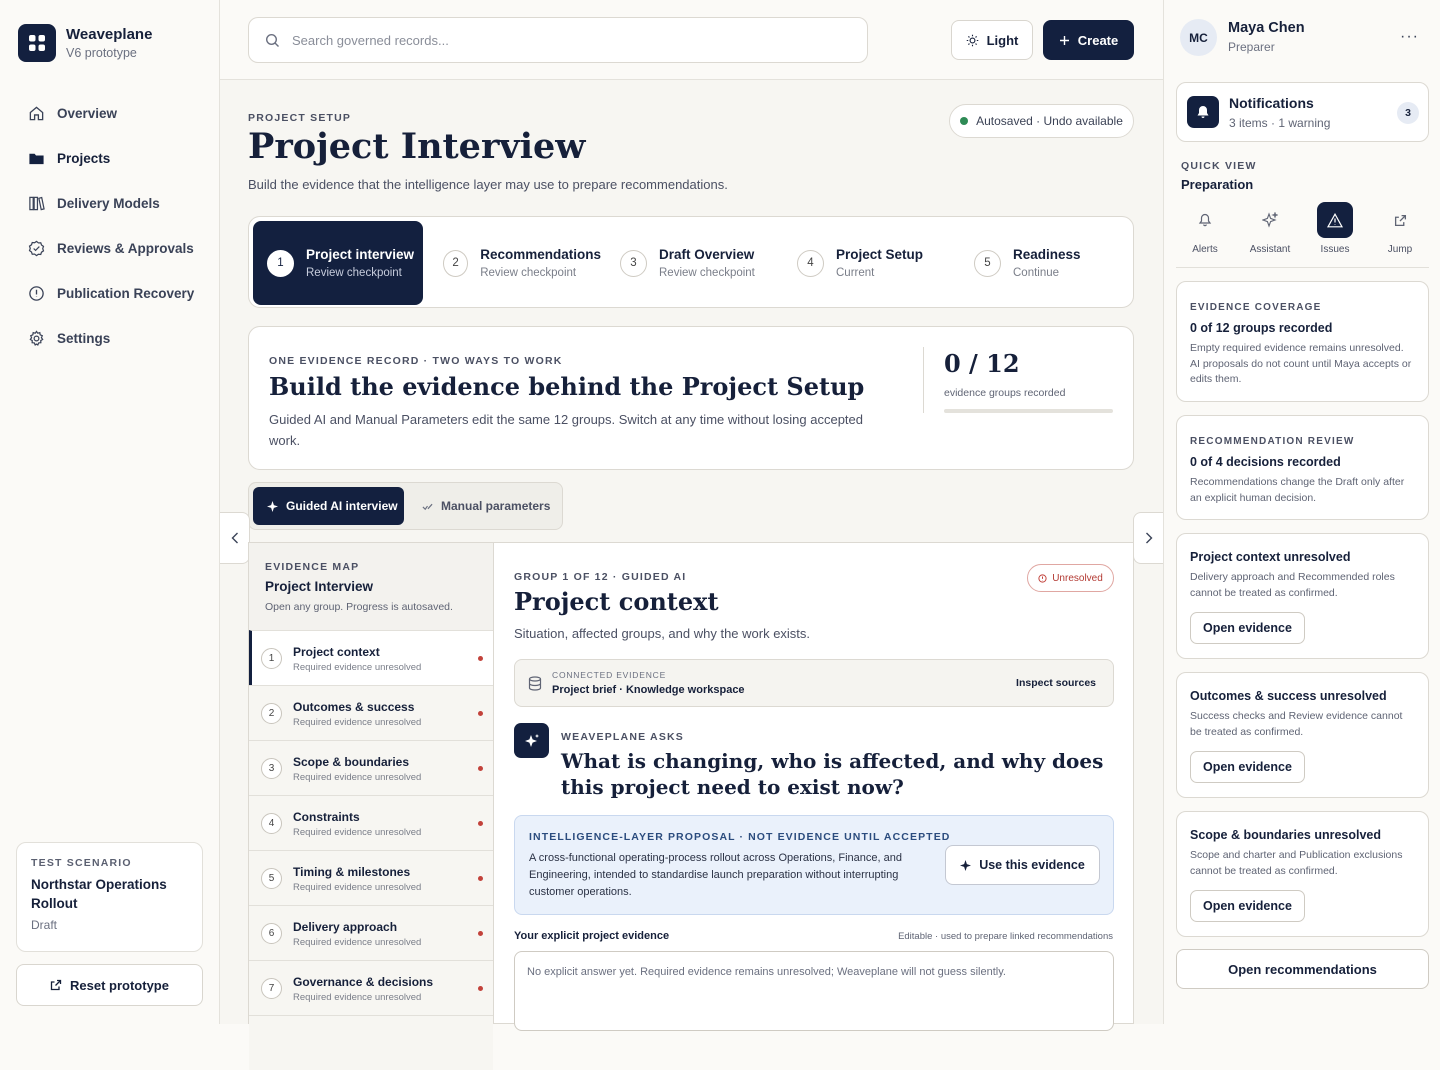  Describe the element at coordinates (869, 263) in the screenshot. I see `step-project-setup: 4 Project Setup Current` at that location.